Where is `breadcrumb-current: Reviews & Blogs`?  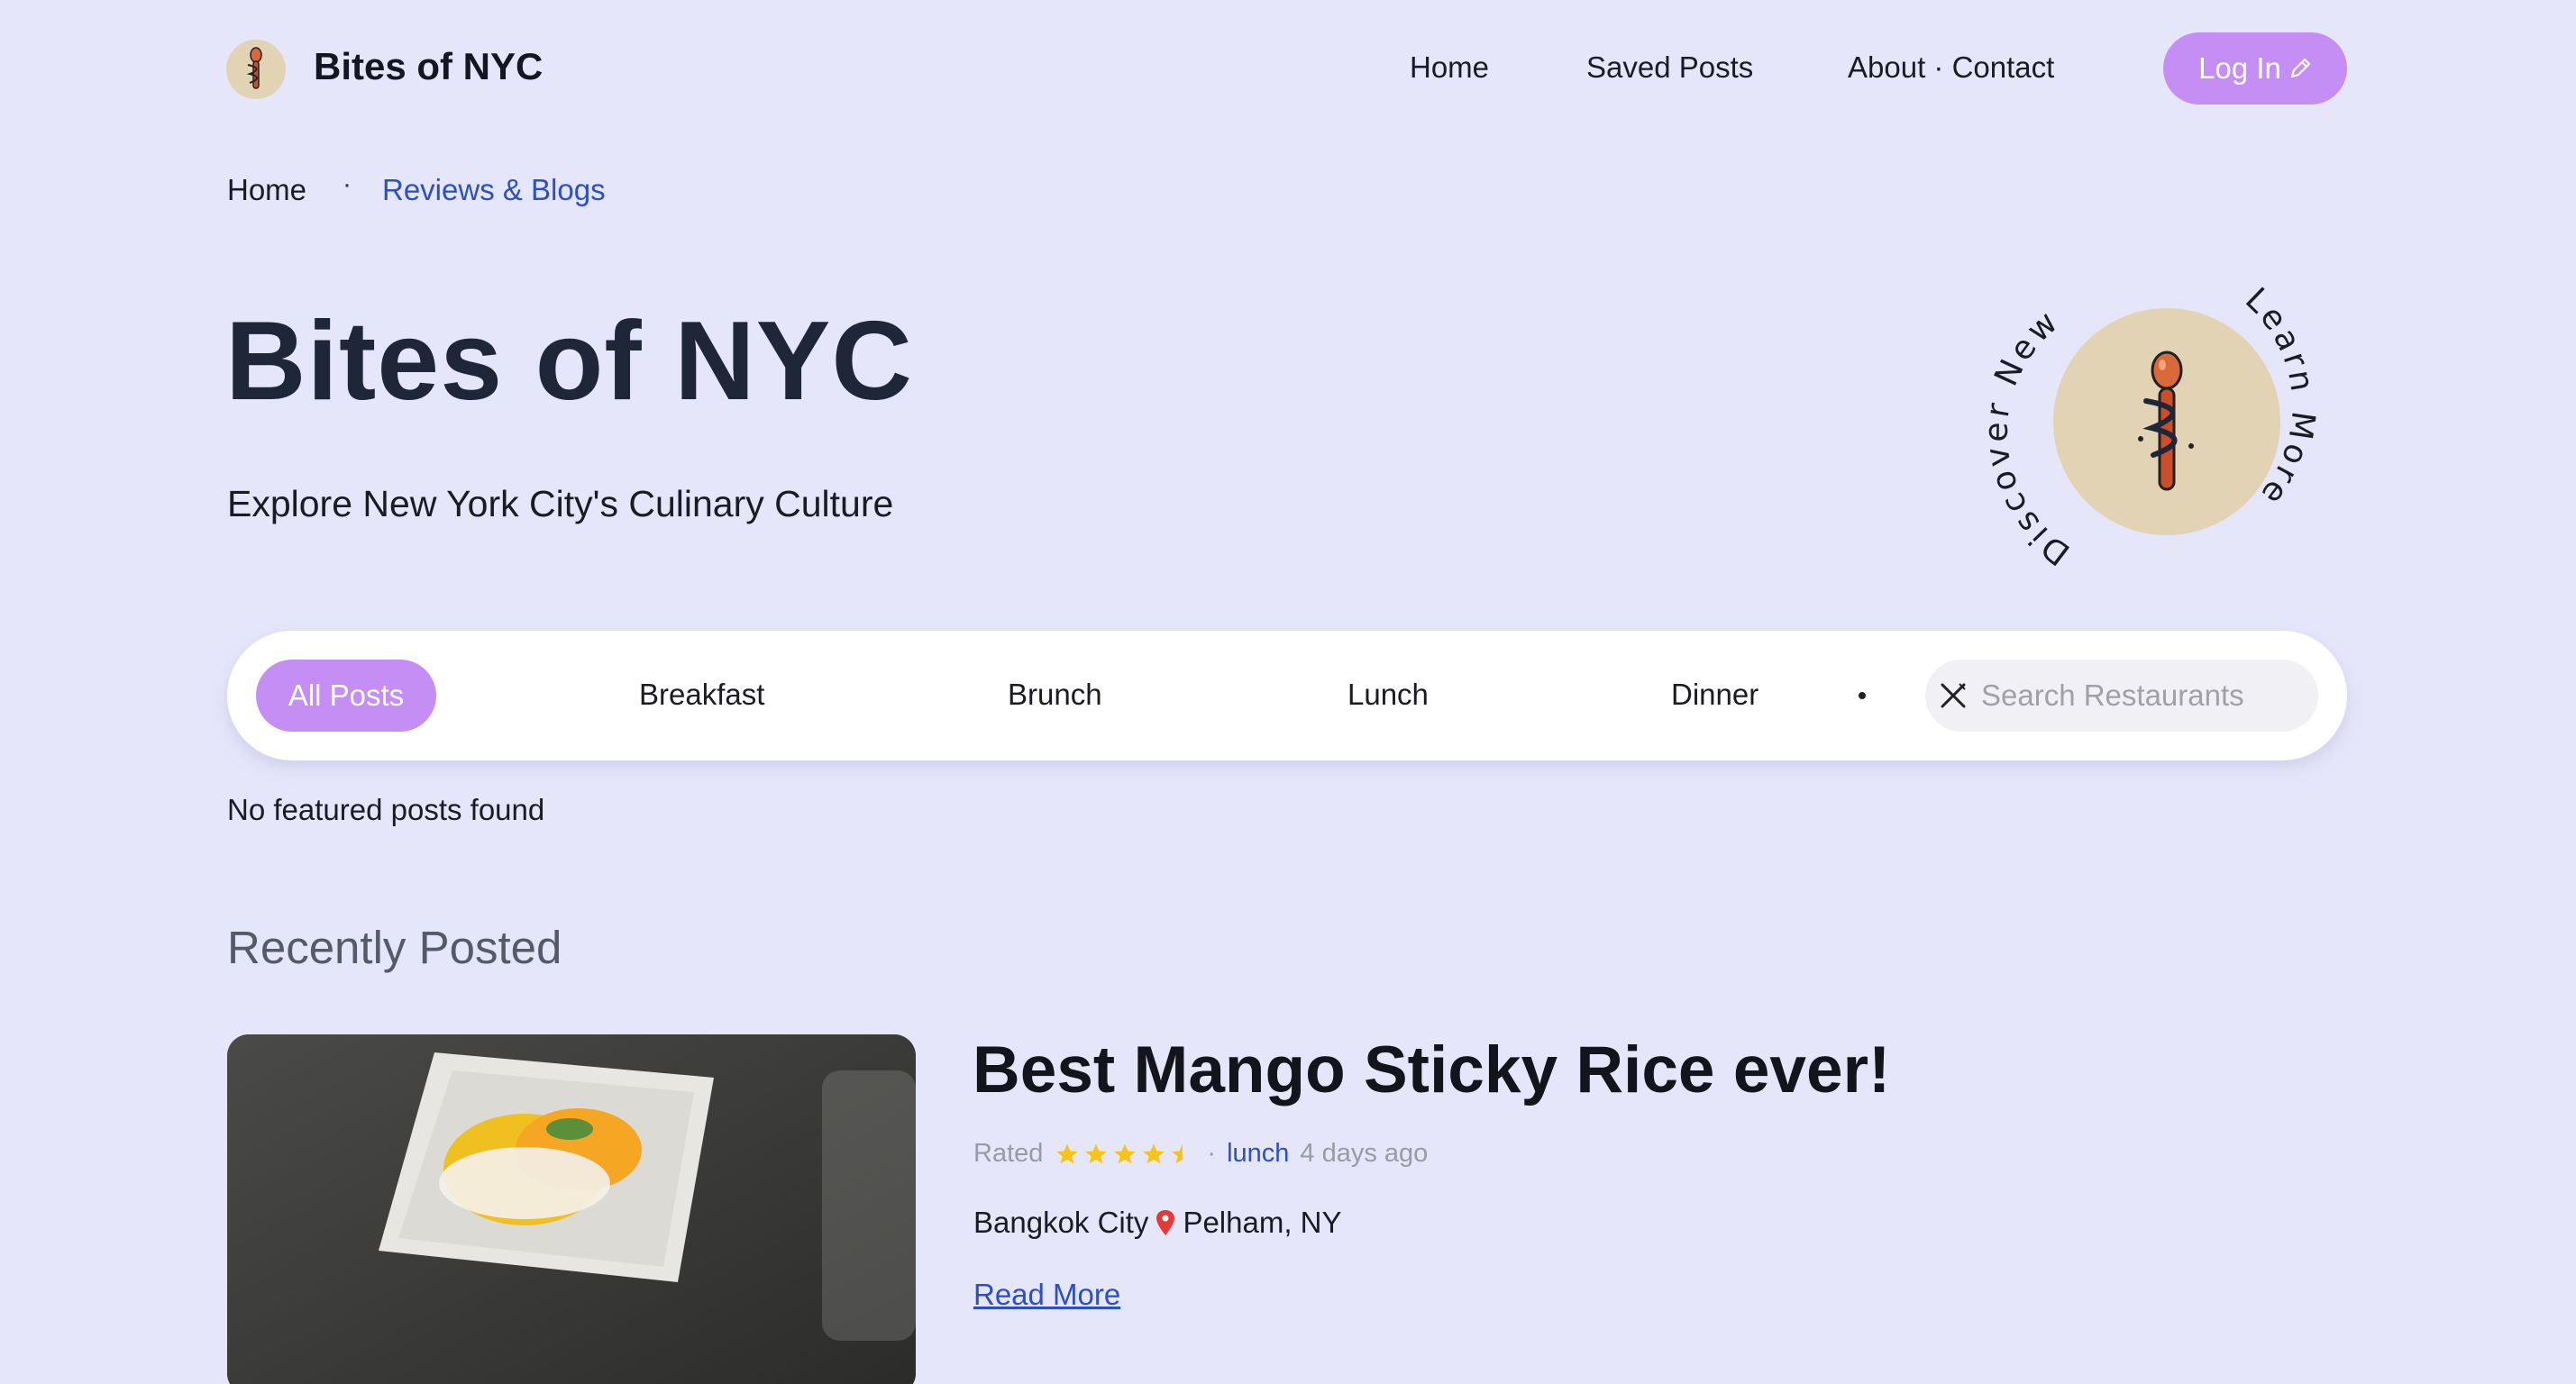 breadcrumb-current: Reviews & Blogs is located at coordinates (494, 190).